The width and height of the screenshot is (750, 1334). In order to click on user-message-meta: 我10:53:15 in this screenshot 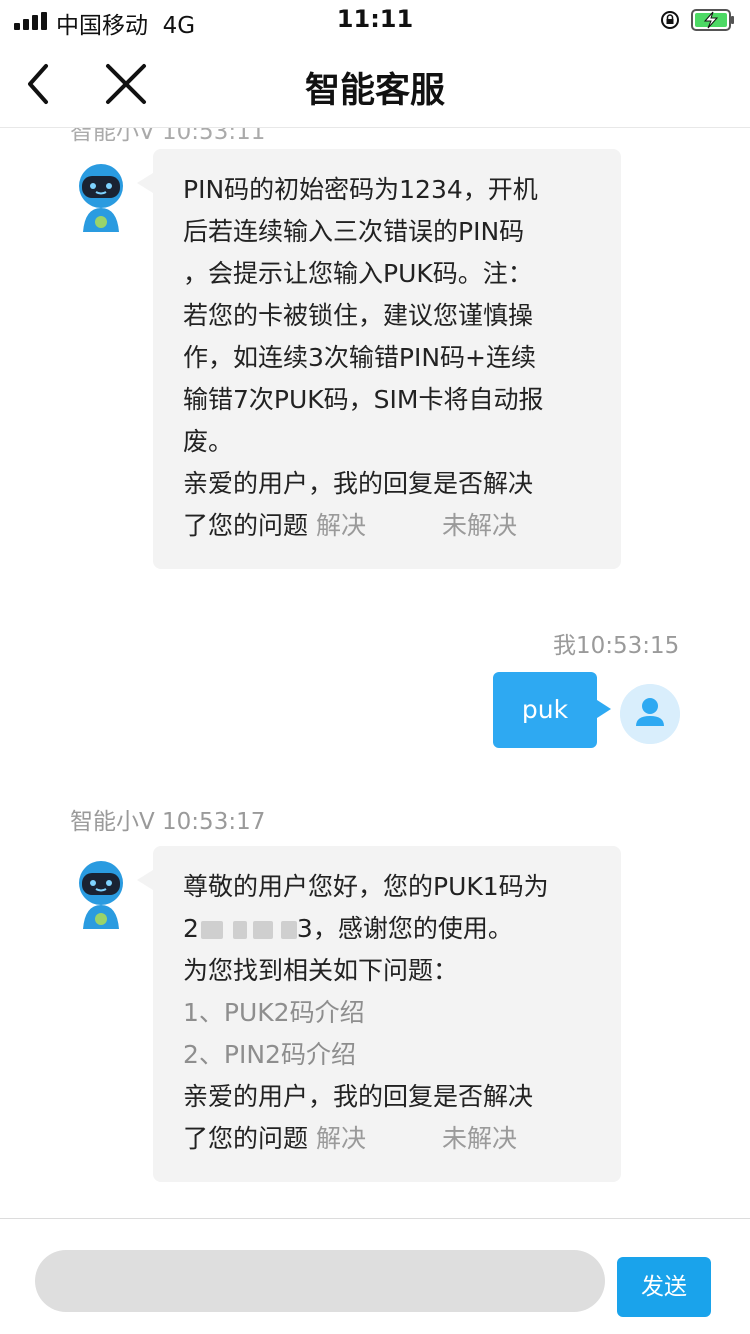, I will do `click(616, 646)`.